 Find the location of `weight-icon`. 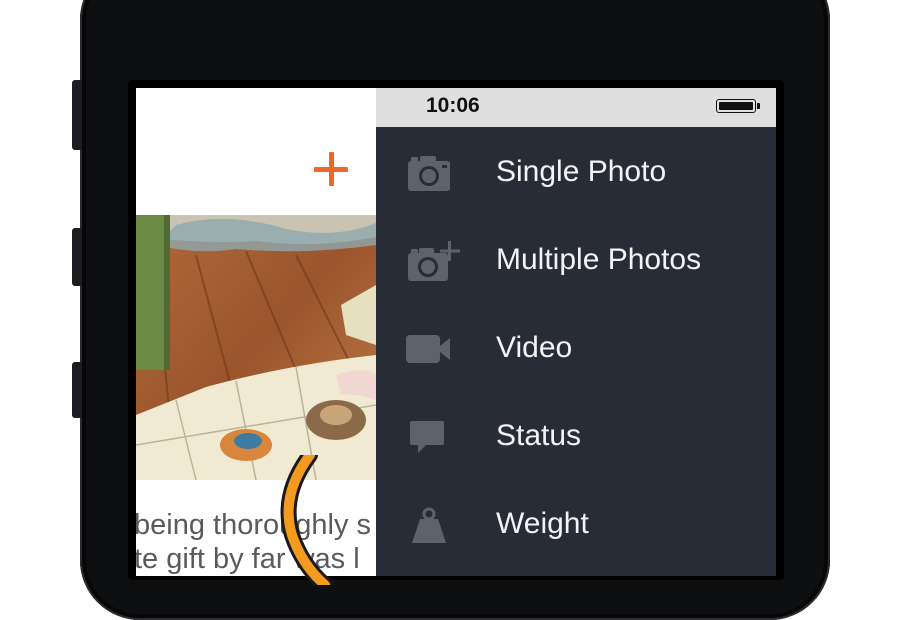

weight-icon is located at coordinates (434, 525).